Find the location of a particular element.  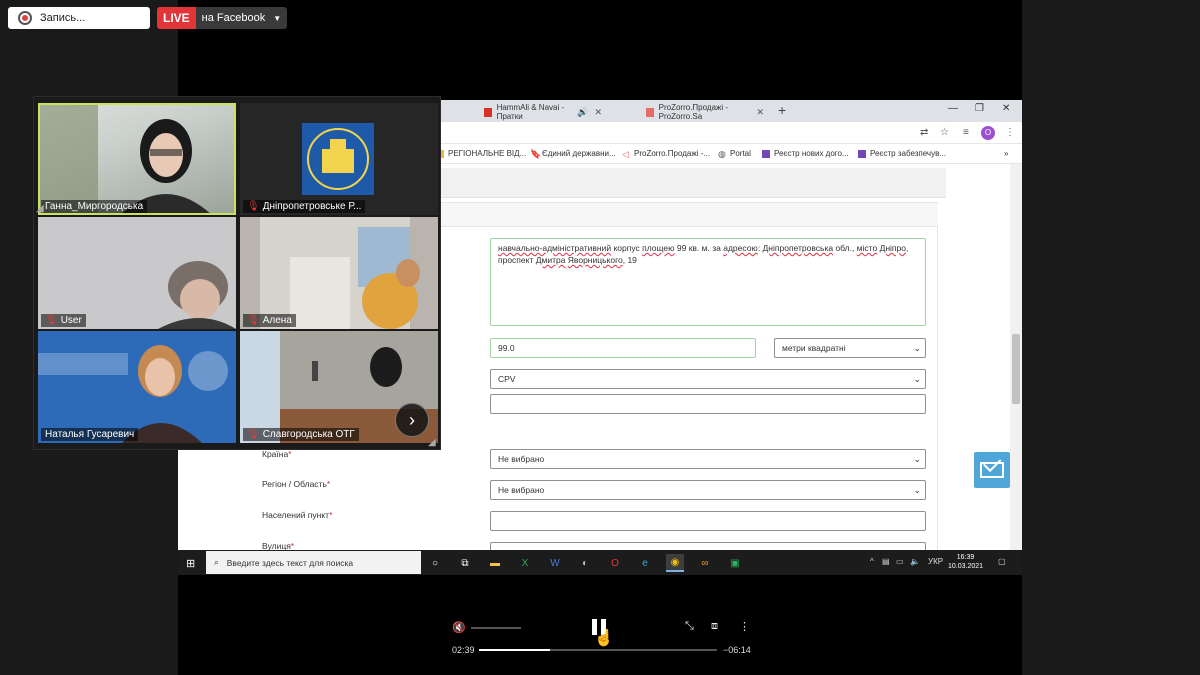

tab-title: ProZorro.Продажі - ProZorro.Sa is located at coordinates (693, 112).